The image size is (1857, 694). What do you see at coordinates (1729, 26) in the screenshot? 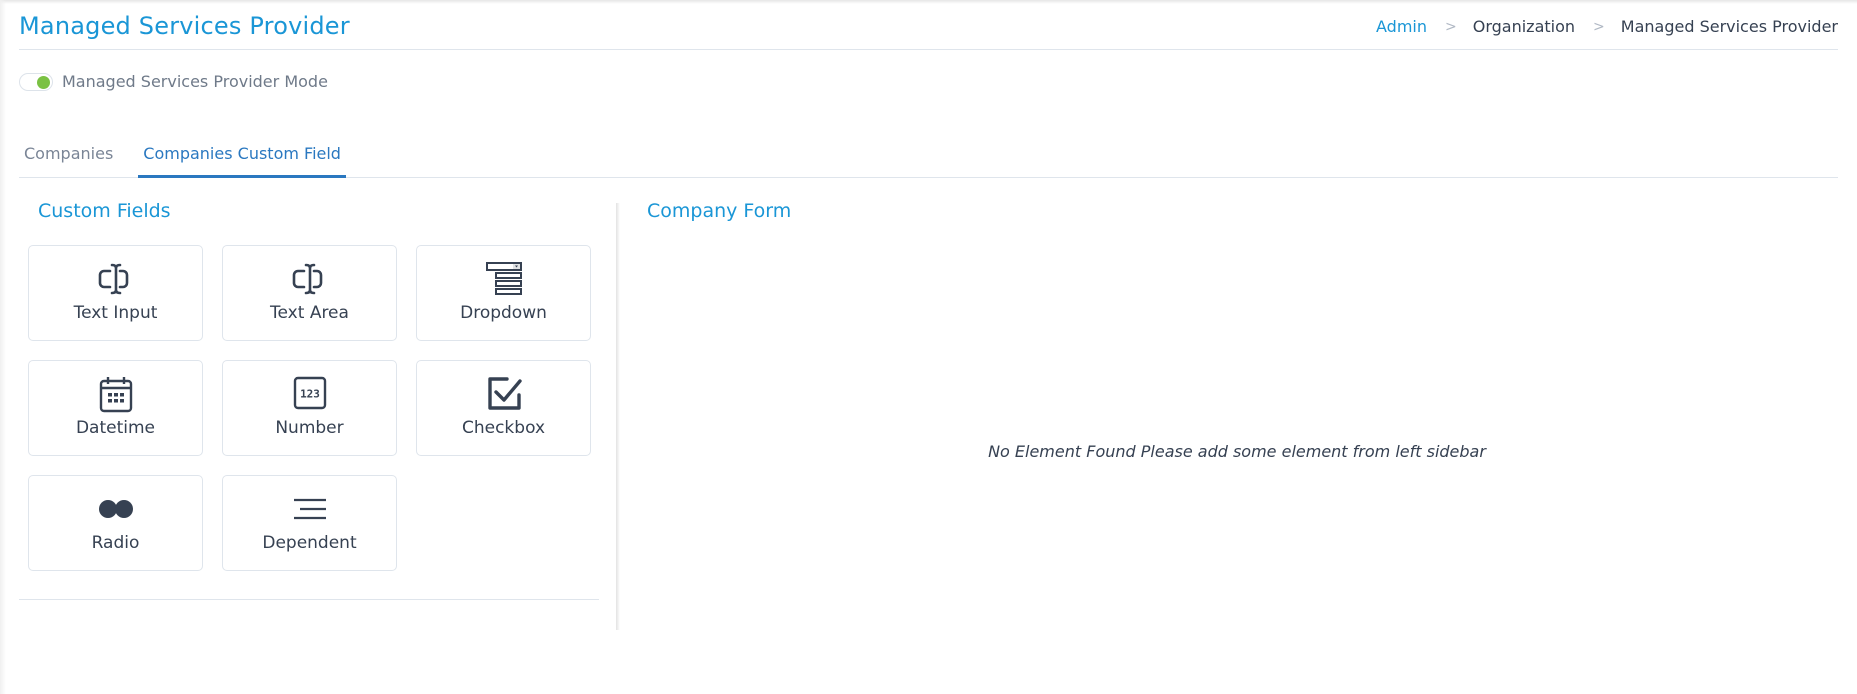
I see `breadcrumb-current: Managed Services Provider` at bounding box center [1729, 26].